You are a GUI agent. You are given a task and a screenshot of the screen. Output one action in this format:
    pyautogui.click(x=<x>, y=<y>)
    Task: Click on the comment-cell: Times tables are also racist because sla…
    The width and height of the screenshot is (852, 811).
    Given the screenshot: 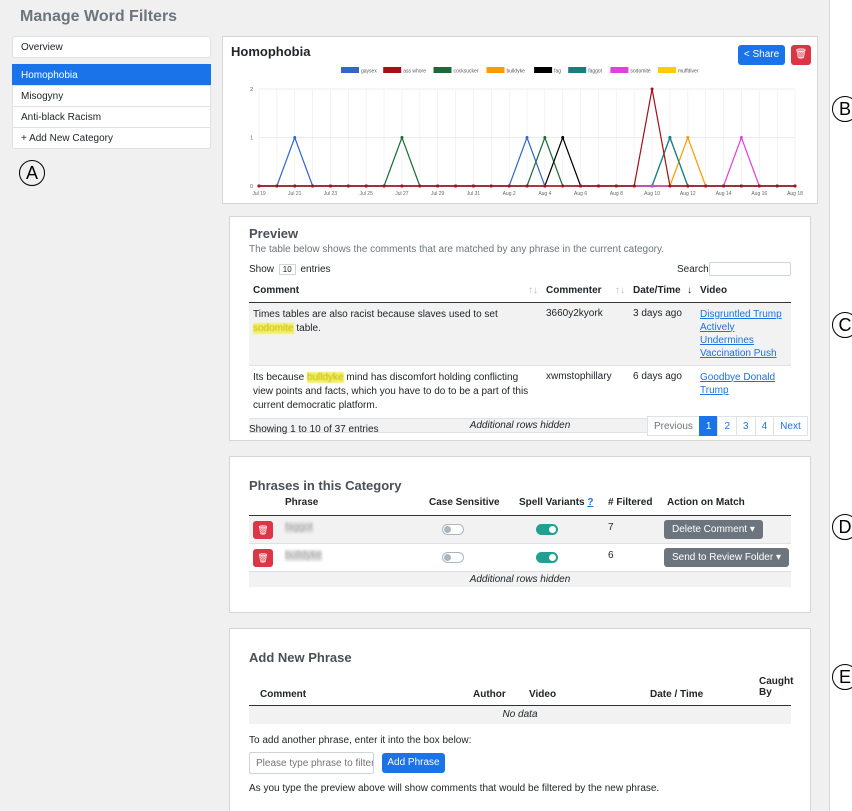 What is the action you would take?
    pyautogui.click(x=395, y=334)
    